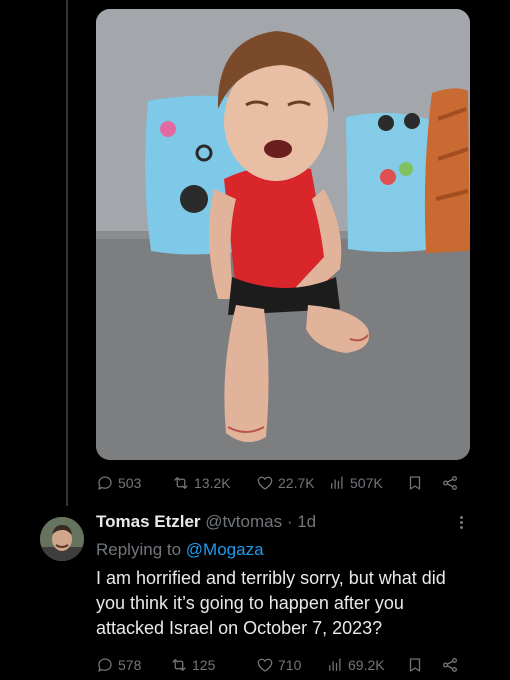  I want to click on replying-to-line: Replying to @Mogaza, so click(180, 550).